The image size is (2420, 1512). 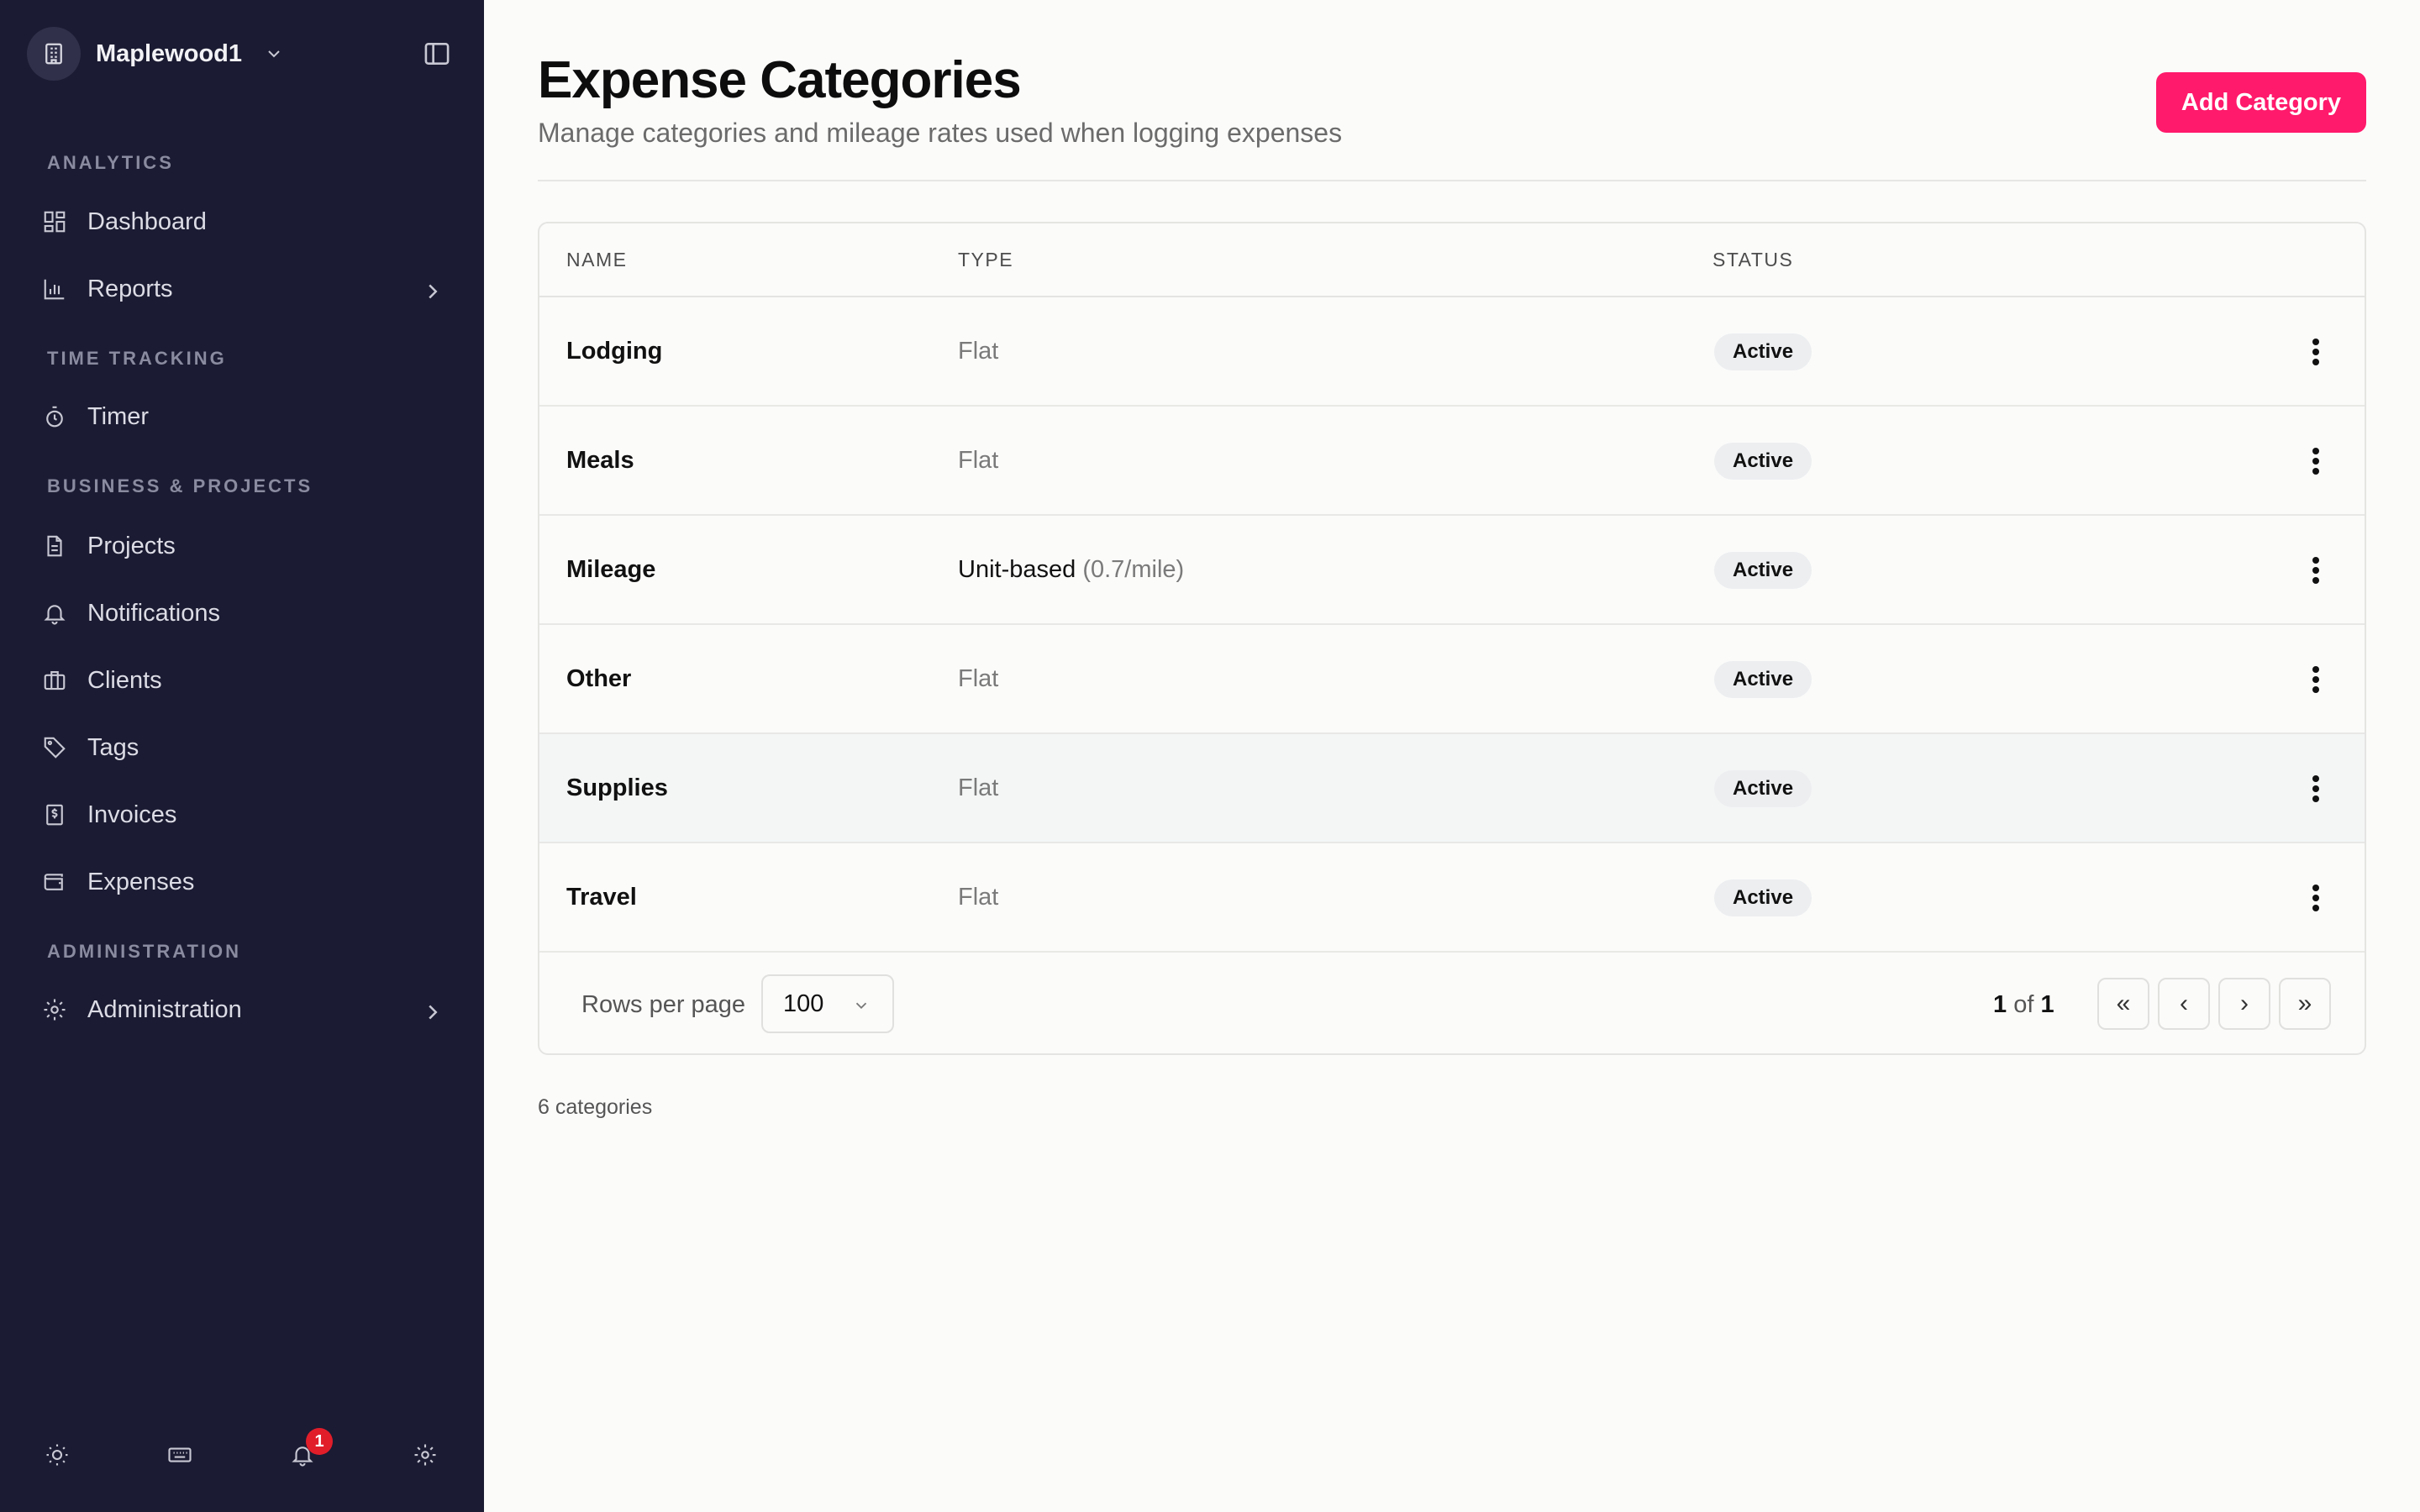 I want to click on notification-badge: 1, so click(x=319, y=1441).